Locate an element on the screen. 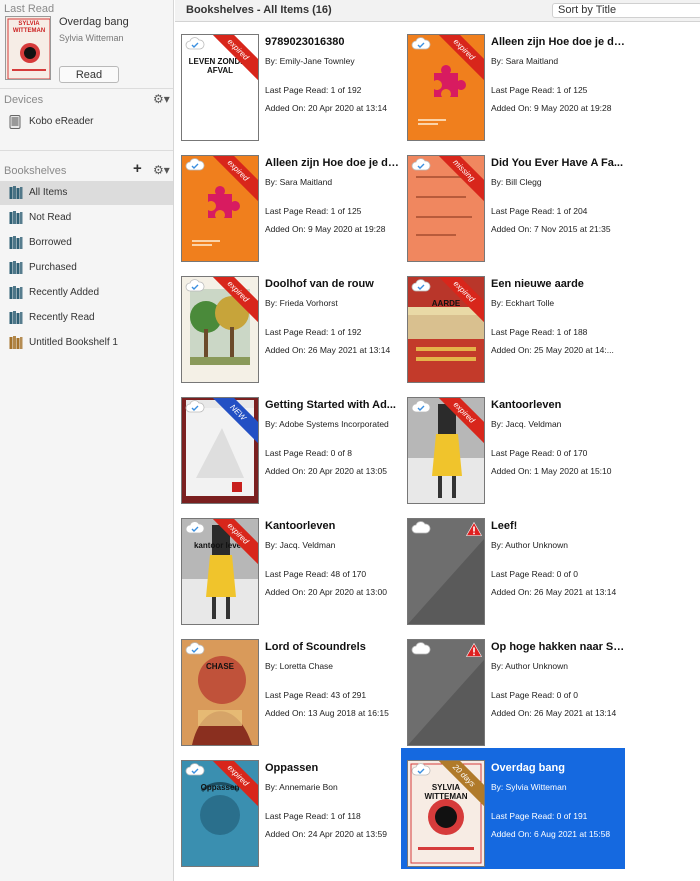 This screenshot has width=700, height=881. book-added-on: Added On: 20 Apr 2020 at 13:14 is located at coordinates (326, 108).